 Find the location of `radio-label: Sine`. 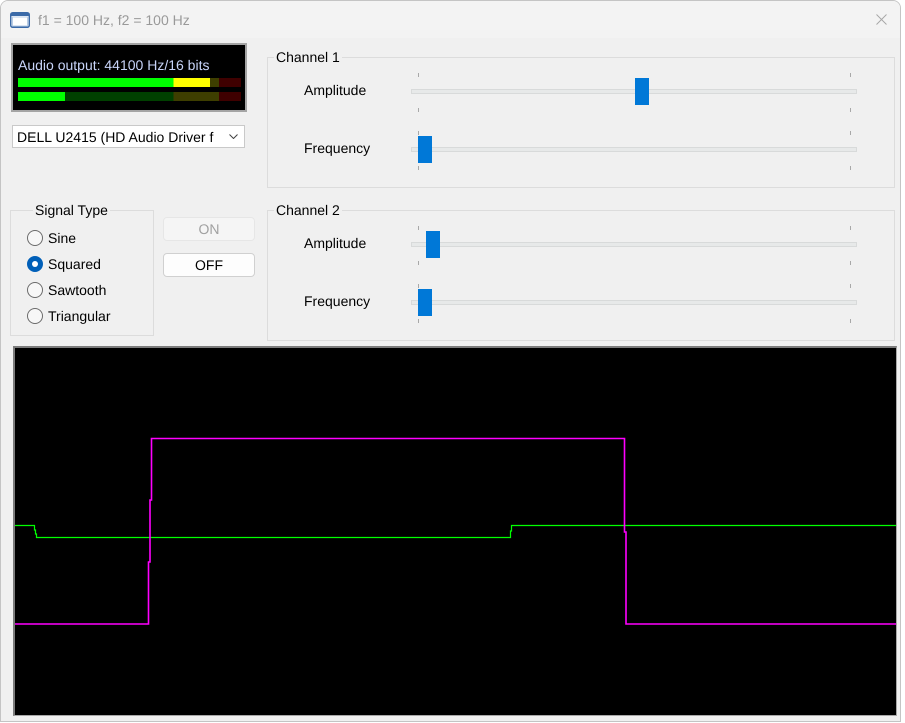

radio-label: Sine is located at coordinates (62, 238).